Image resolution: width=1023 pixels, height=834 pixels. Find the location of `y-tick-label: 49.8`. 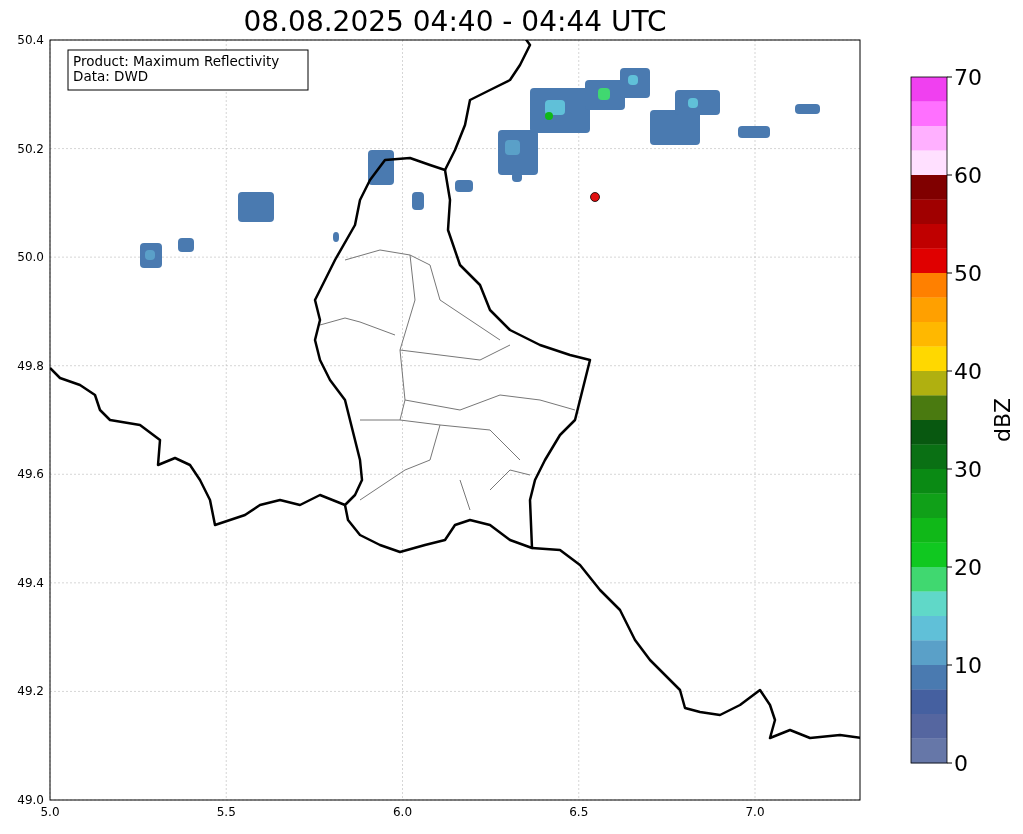

y-tick-label: 49.8 is located at coordinates (30, 365).